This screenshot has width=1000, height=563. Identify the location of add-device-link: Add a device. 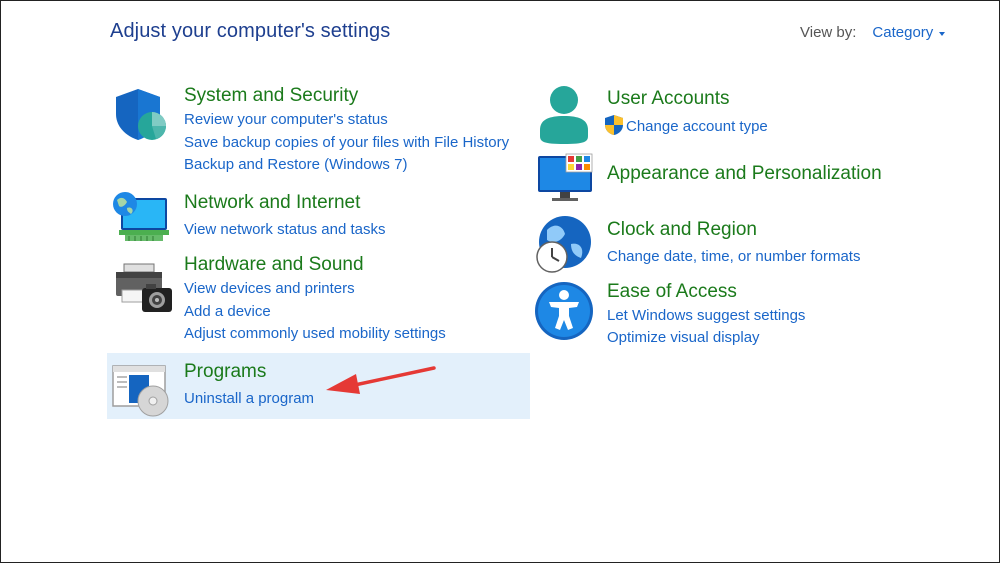
(227, 311).